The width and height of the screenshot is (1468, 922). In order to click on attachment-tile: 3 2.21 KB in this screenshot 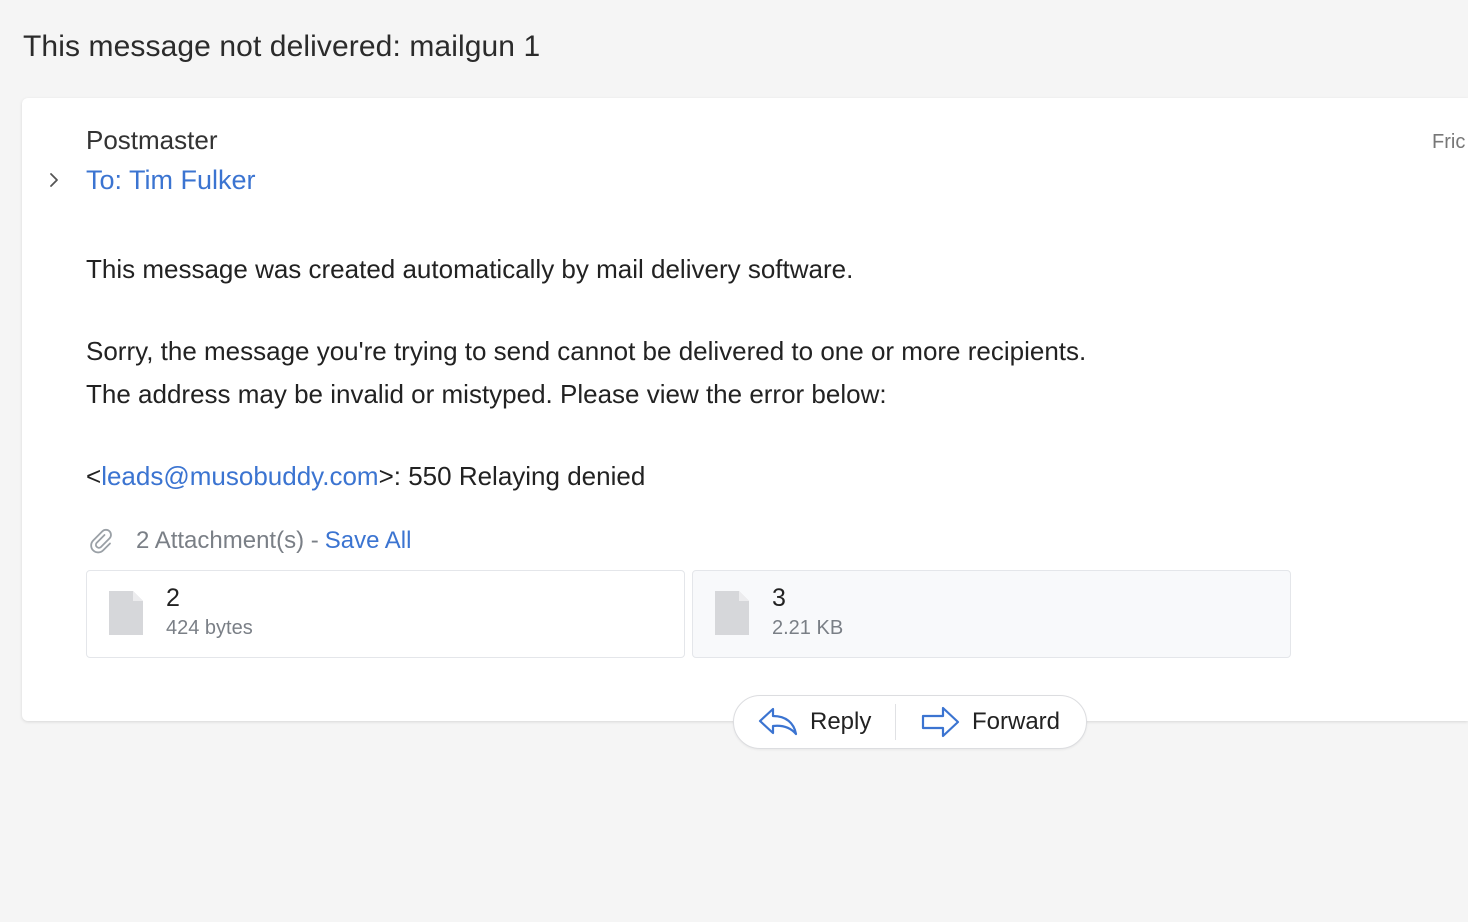, I will do `click(991, 614)`.